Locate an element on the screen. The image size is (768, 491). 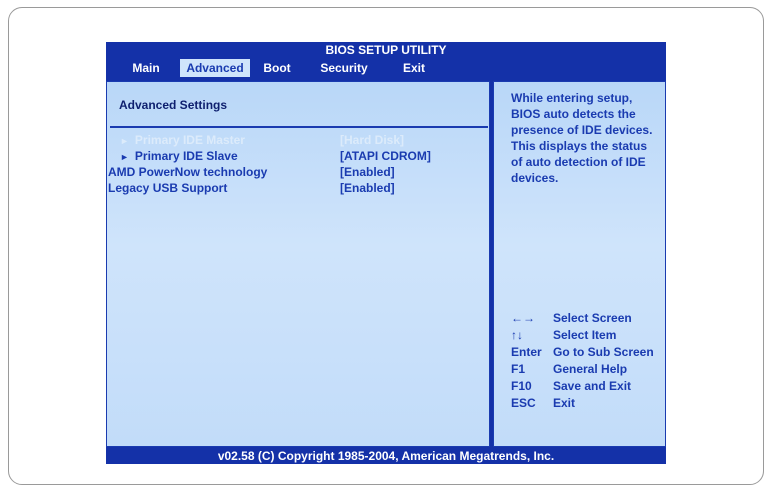
key-legend-row: F10 Save and Exit is located at coordinates (591, 386).